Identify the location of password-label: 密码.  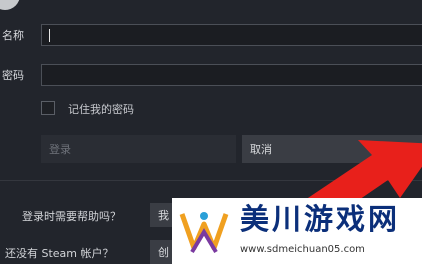
(13, 75).